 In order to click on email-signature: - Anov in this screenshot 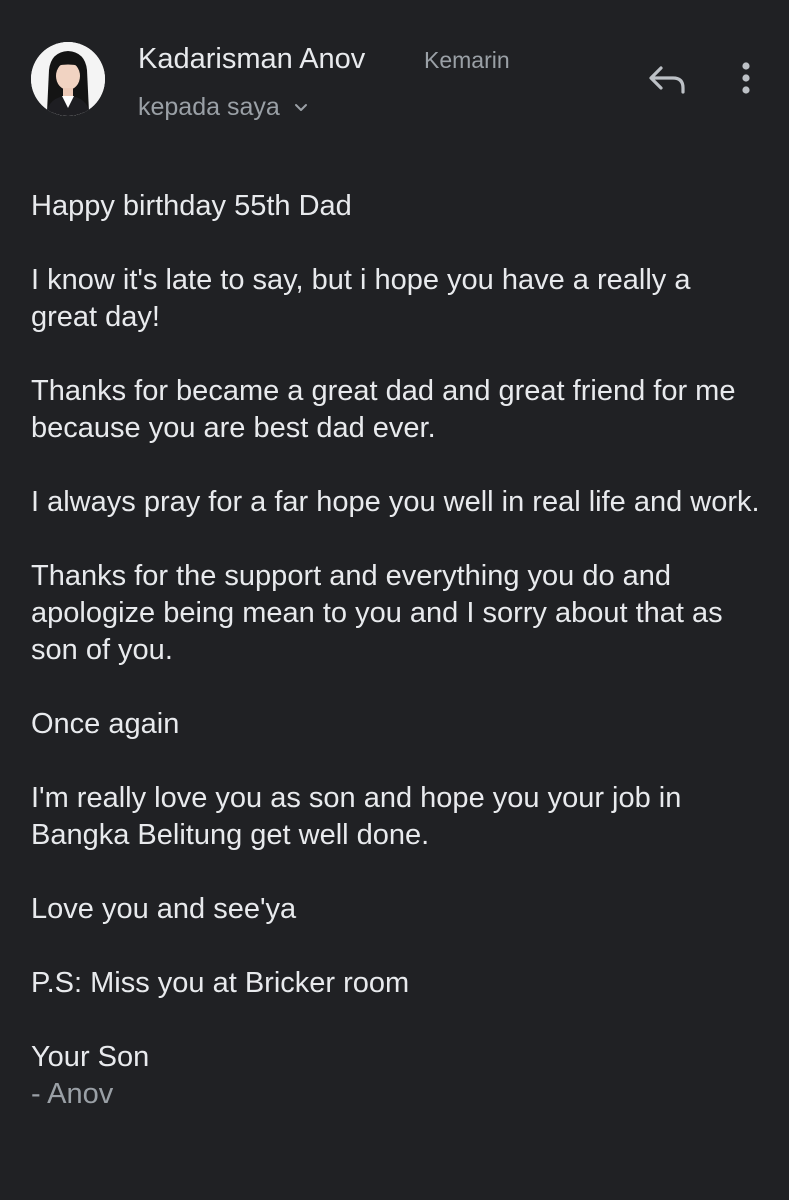, I will do `click(72, 1094)`.